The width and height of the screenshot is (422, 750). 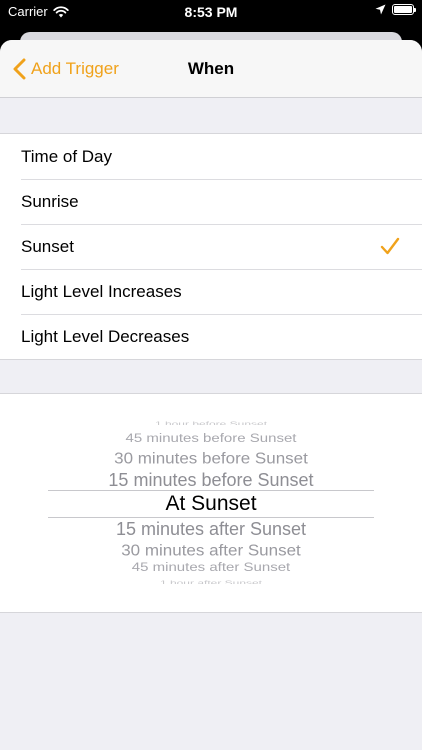 I want to click on option-label: Light Level Increases, so click(x=101, y=291).